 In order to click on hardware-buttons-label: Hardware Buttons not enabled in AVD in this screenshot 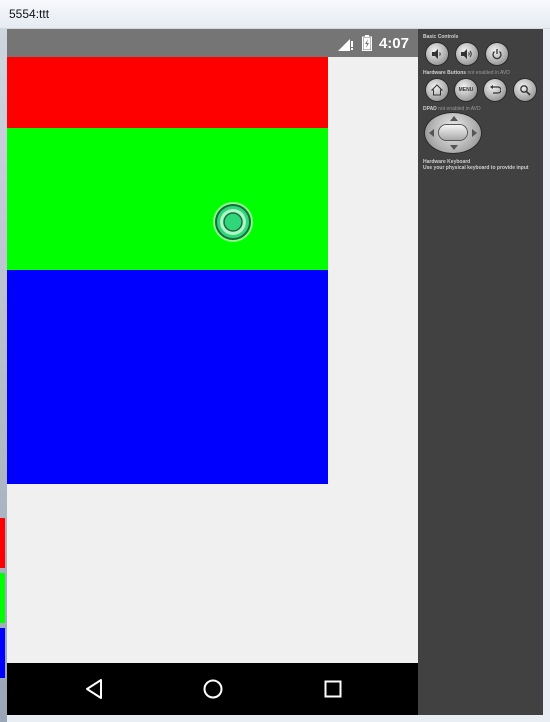, I will do `click(466, 73)`.